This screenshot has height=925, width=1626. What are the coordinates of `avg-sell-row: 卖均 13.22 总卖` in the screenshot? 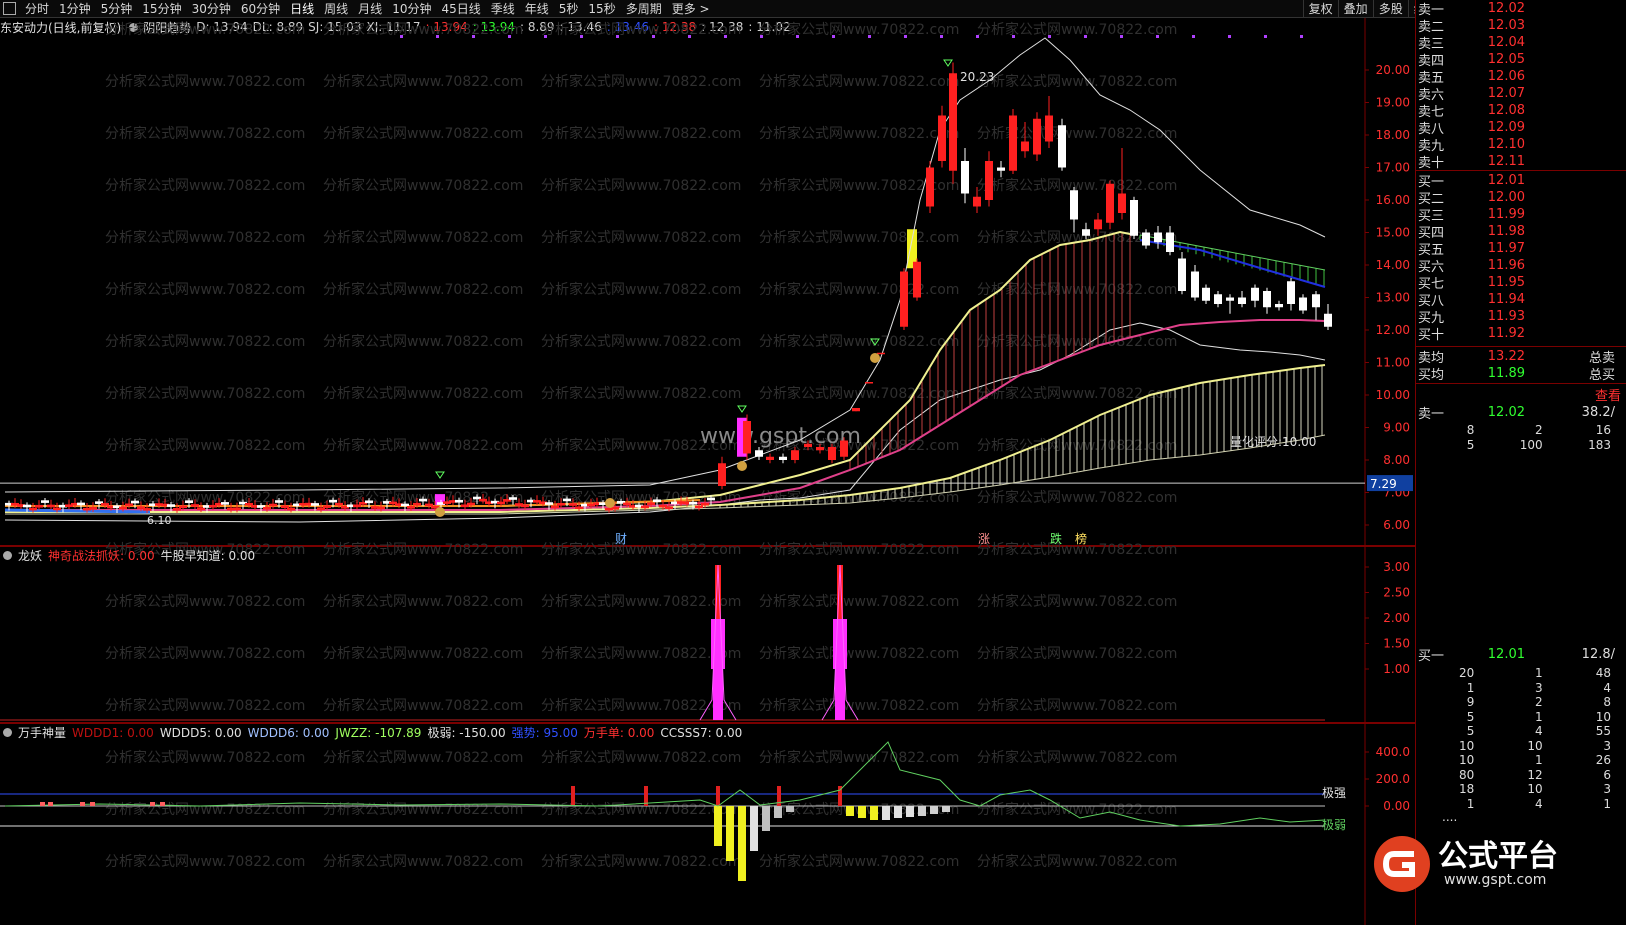 It's located at (1520, 357).